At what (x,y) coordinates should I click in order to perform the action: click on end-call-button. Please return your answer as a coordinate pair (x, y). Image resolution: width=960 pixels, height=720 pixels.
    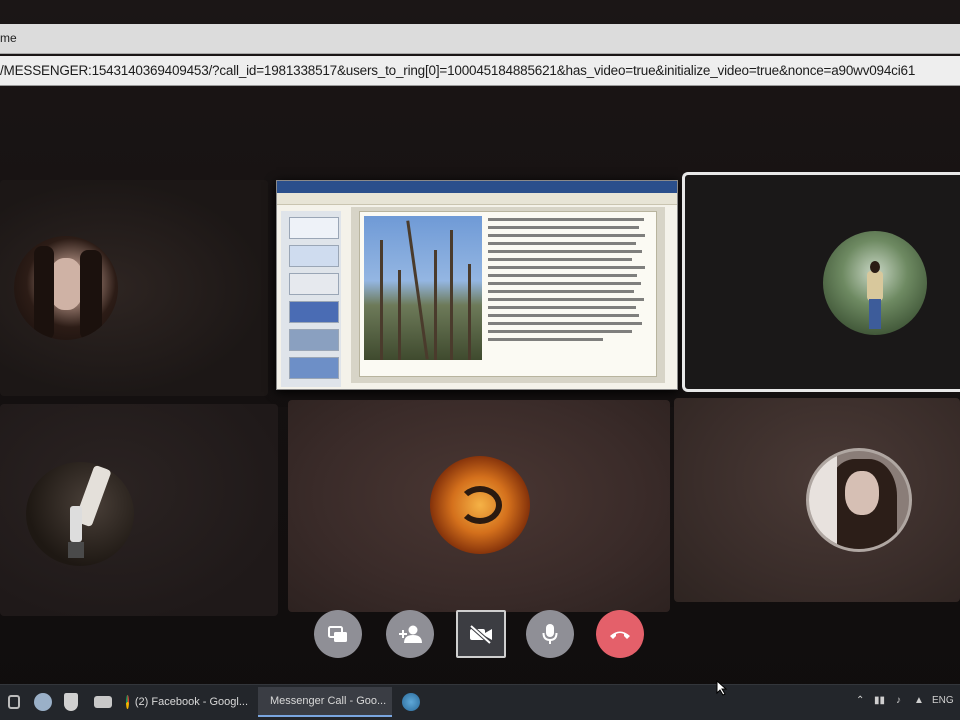
    Looking at the image, I should click on (620, 634).